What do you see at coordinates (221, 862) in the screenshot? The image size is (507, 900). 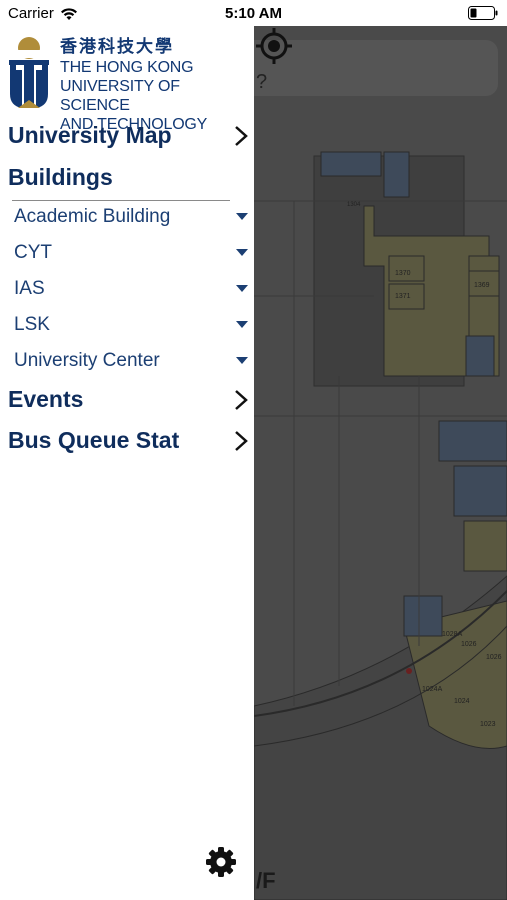 I see `gear-icon` at bounding box center [221, 862].